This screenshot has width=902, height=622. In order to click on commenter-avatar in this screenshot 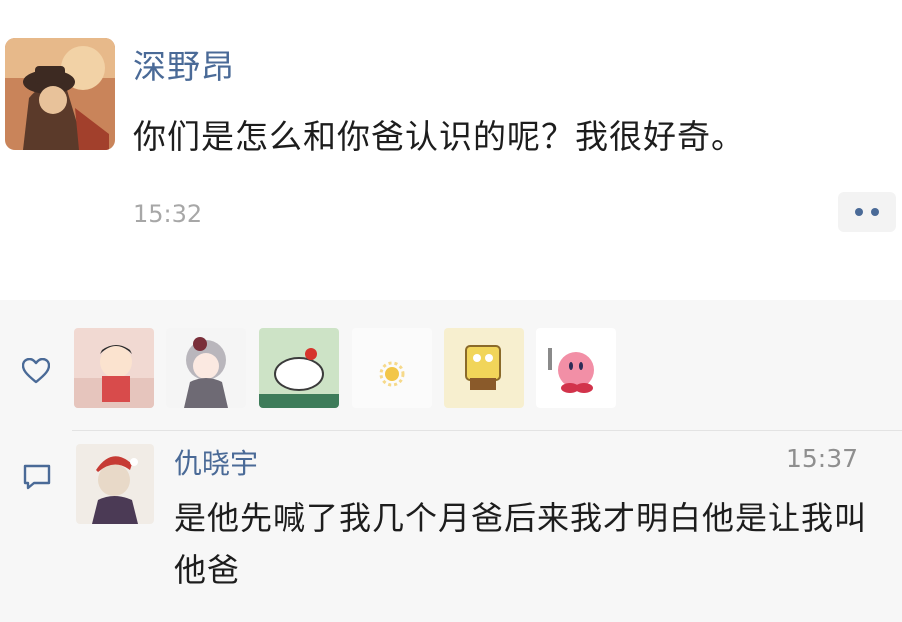, I will do `click(115, 484)`.